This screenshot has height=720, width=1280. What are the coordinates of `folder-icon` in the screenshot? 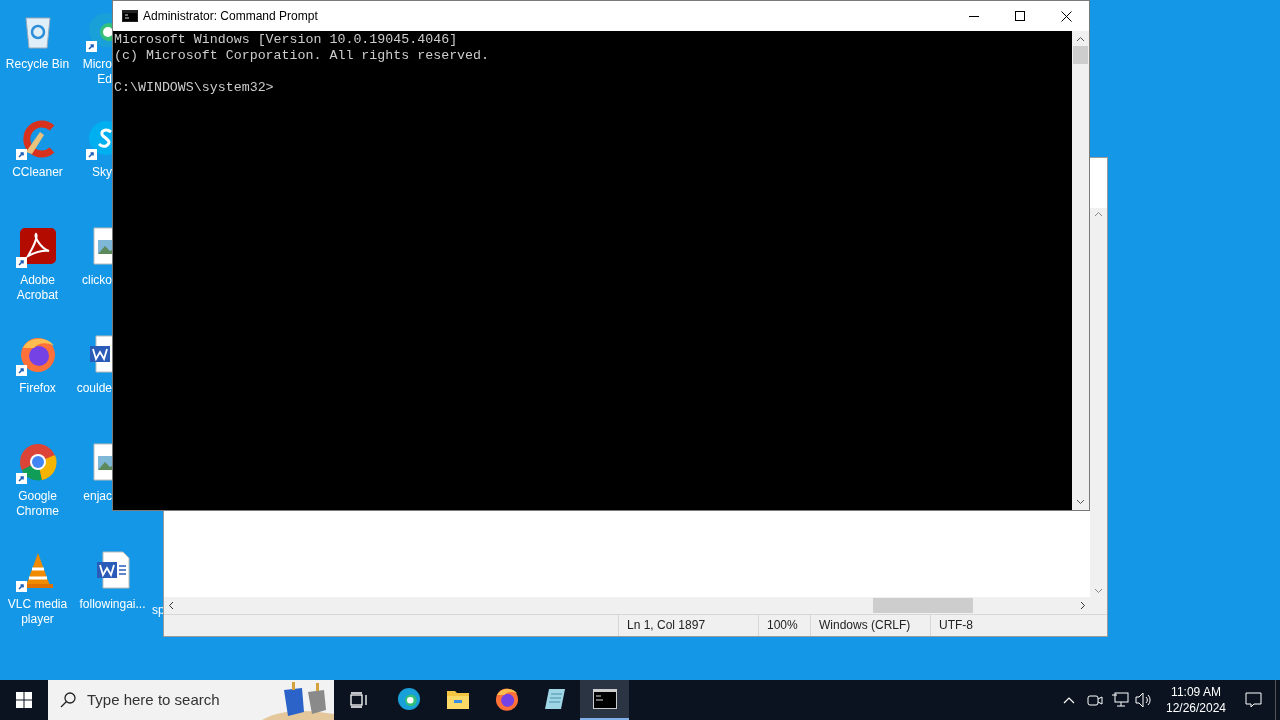 It's located at (457, 699).